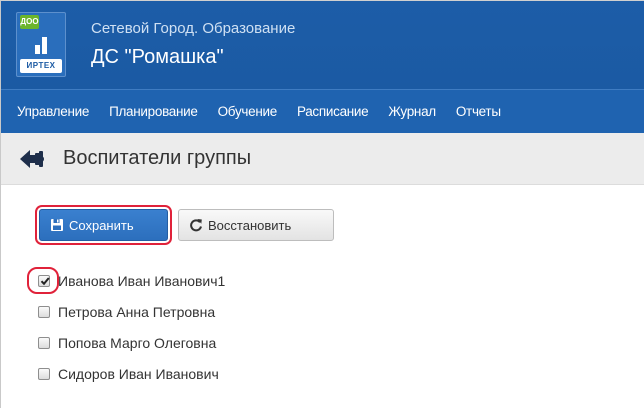 The image size is (644, 408). I want to click on save-button-label: Сохранить, so click(101, 225).